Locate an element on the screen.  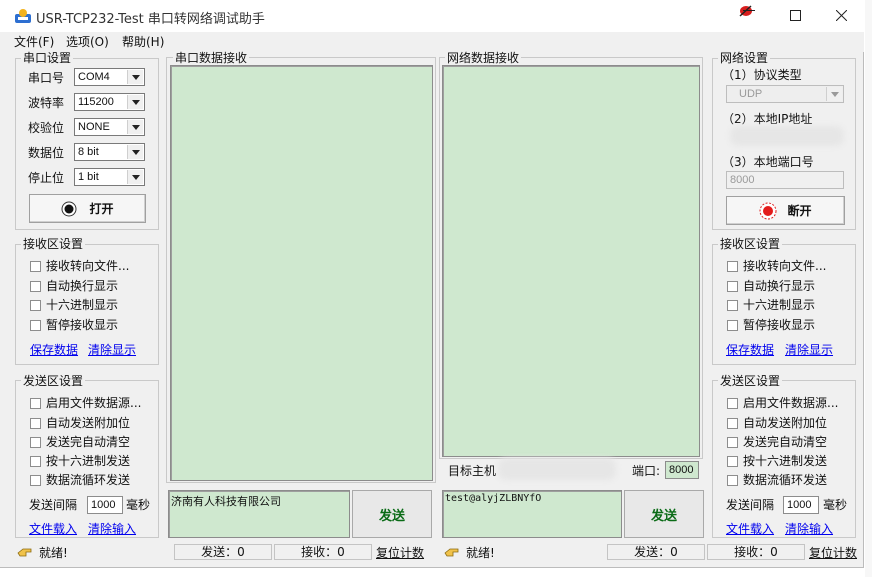
right-send-option-label: 数据流循环发送 is located at coordinates (785, 480).